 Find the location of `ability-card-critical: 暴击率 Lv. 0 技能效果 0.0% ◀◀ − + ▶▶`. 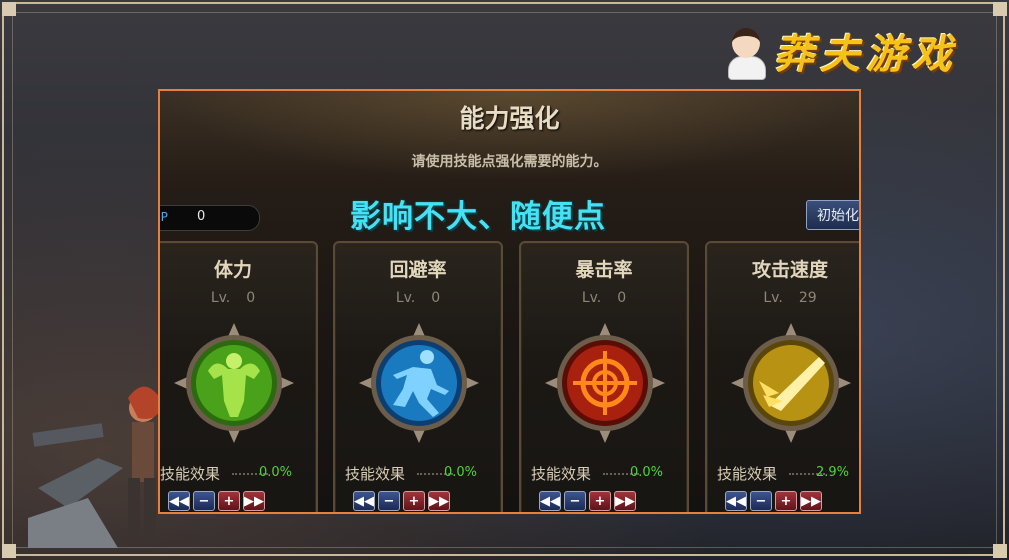

ability-card-critical: 暴击率 Lv. 0 技能效果 0.0% ◀◀ − + ▶▶ is located at coordinates (604, 376).